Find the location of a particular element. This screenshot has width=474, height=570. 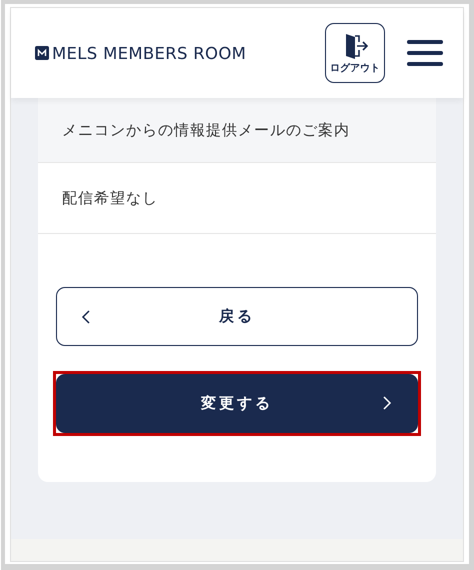

back-button: 戻る is located at coordinates (237, 316).